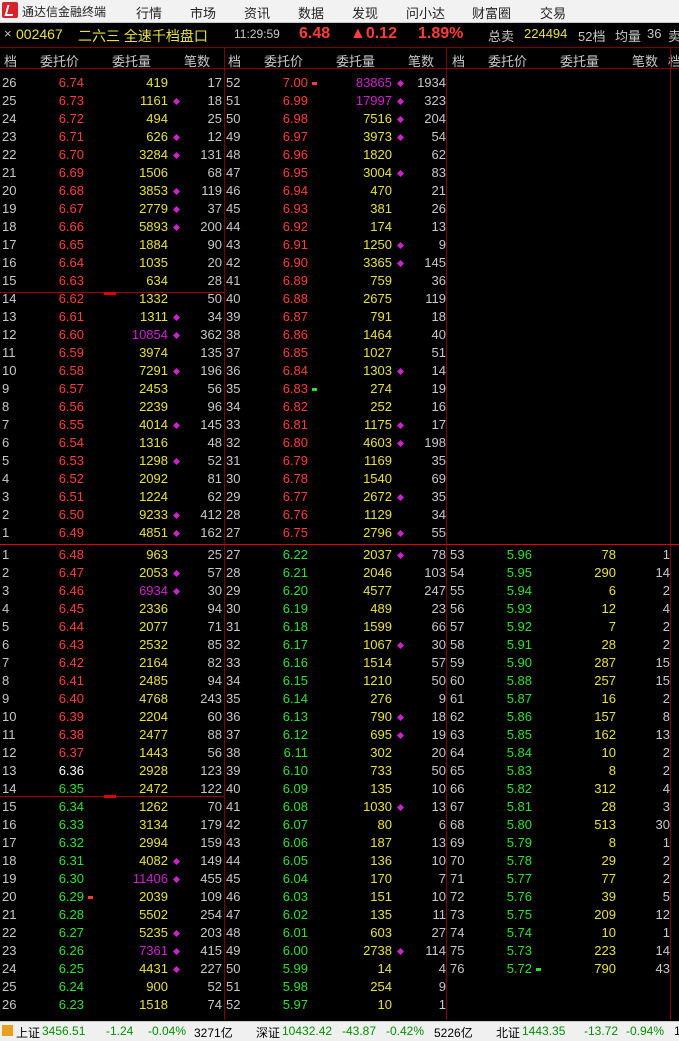 Image resolution: width=679 pixels, height=1041 pixels. What do you see at coordinates (284, 425) in the screenshot?
I see `sell-price: 6.81` at bounding box center [284, 425].